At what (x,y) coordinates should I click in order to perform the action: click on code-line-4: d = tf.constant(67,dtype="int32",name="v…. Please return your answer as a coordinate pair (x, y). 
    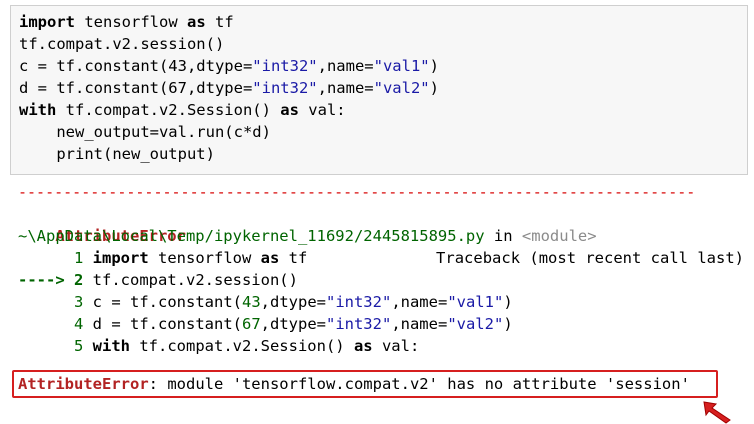
    Looking at the image, I should click on (229, 88).